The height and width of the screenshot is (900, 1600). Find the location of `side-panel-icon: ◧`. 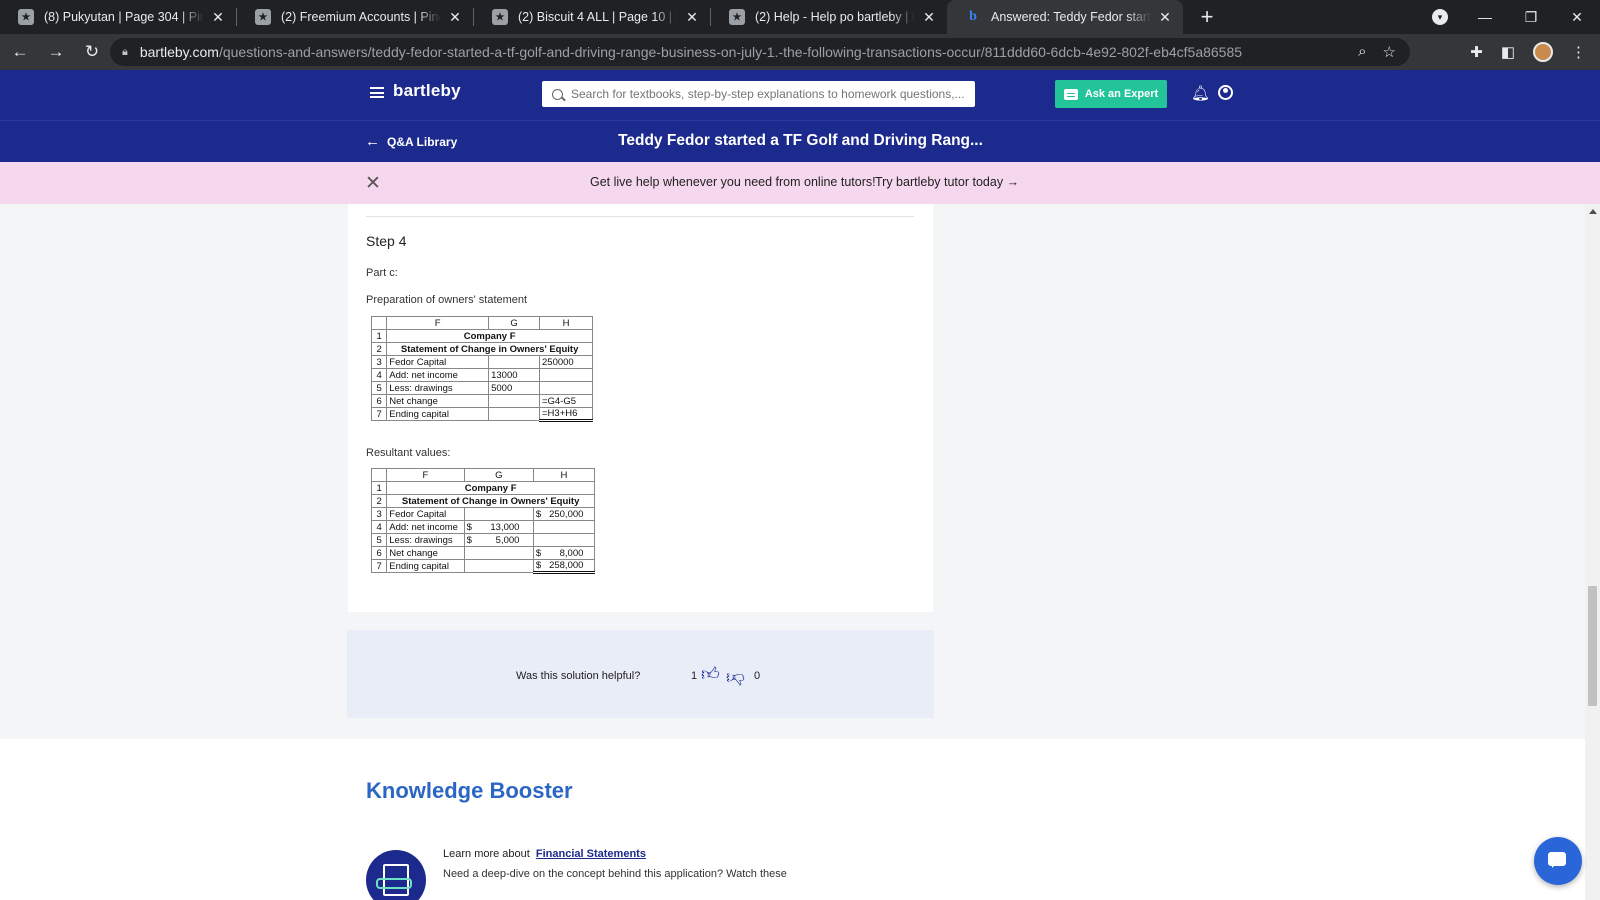

side-panel-icon: ◧ is located at coordinates (1508, 52).